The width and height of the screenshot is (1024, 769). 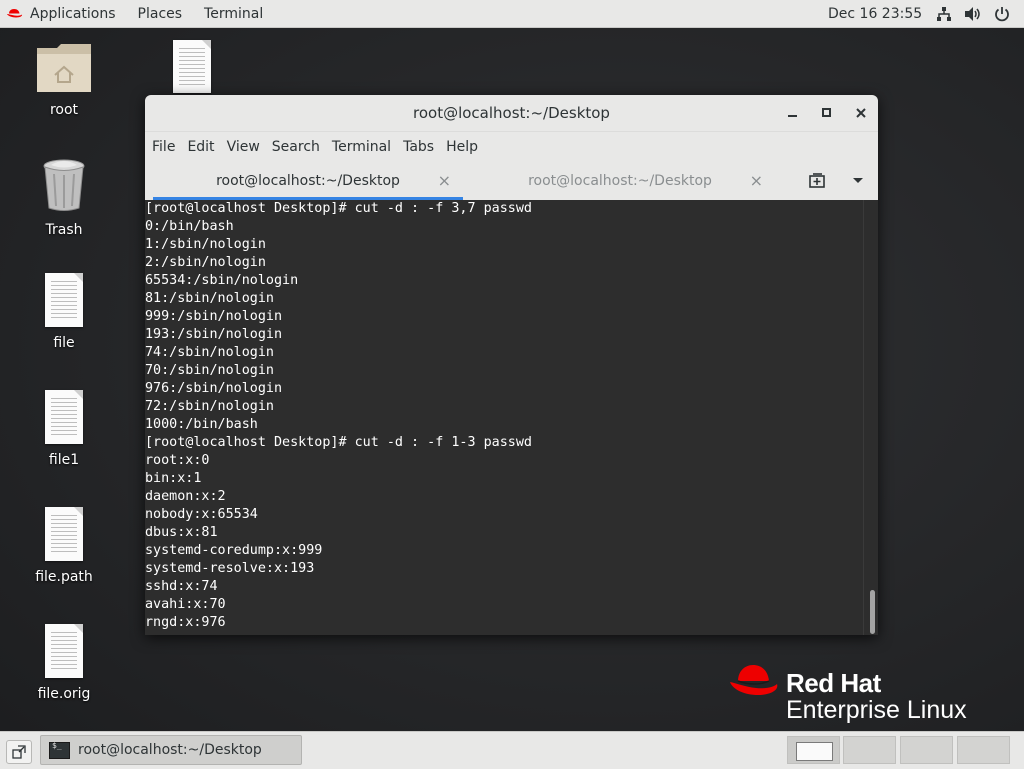 I want to click on terminal-line: 1000:/bin/bash, so click(x=201, y=424).